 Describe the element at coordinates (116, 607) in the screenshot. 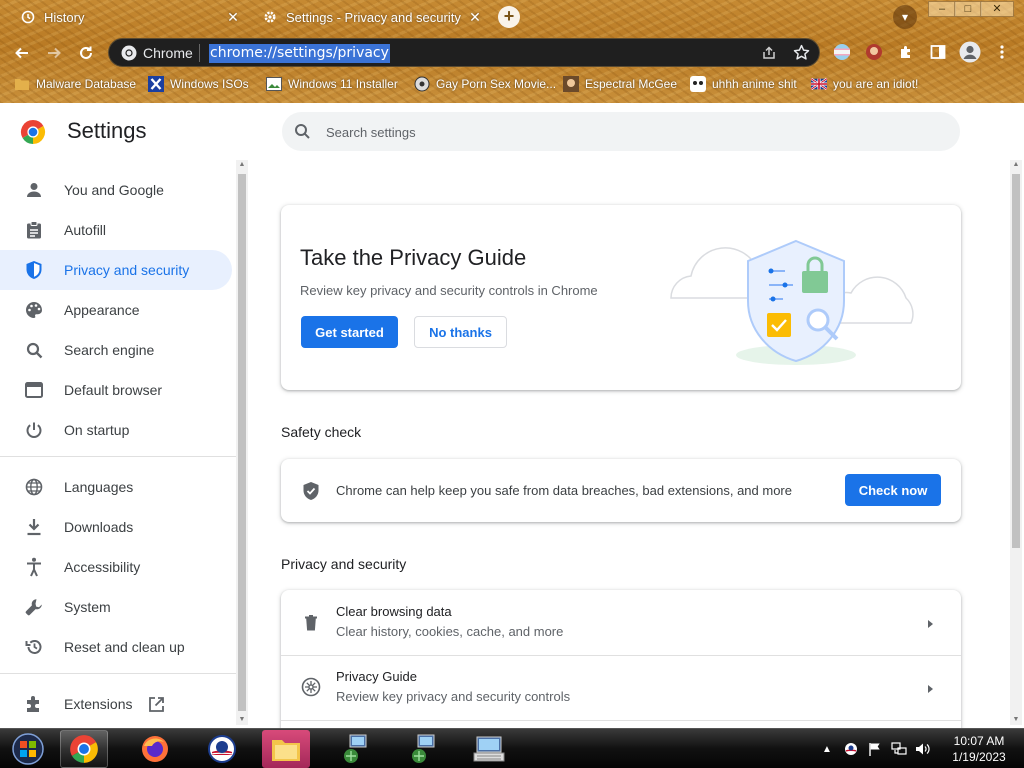

I see `sidebar-item-system: System` at that location.